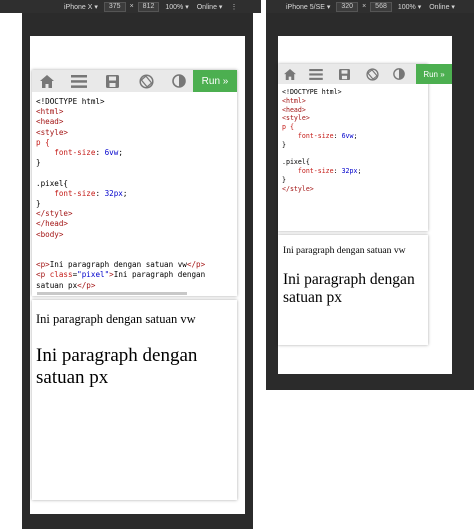  I want to click on output-paragraph-px: Ini paragraph dengan satuan px, so click(349, 288).